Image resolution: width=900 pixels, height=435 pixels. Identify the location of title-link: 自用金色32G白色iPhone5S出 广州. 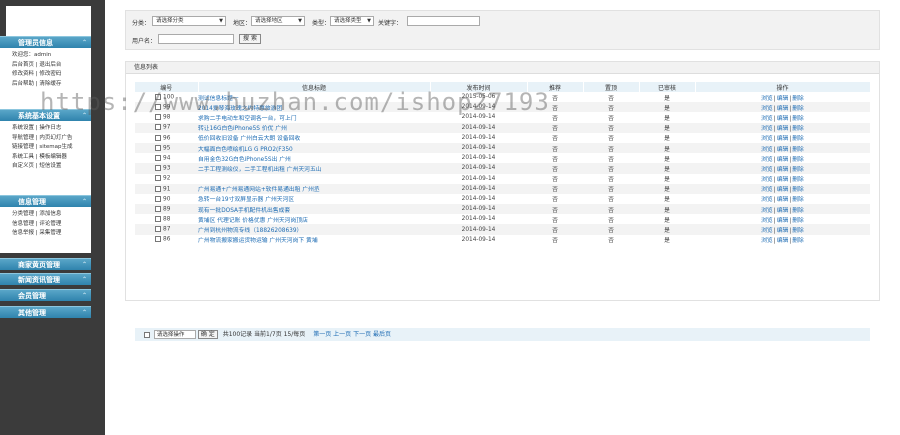
(244, 160).